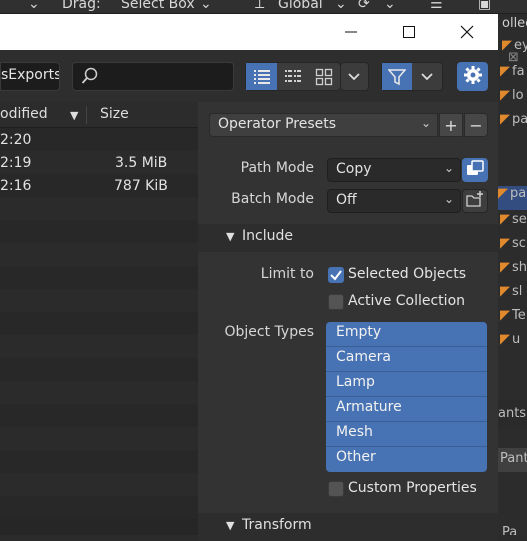 The height and width of the screenshot is (541, 527). Describe the element at coordinates (513, 224) in the screenshot. I see `outliner-row: ◤ se` at that location.